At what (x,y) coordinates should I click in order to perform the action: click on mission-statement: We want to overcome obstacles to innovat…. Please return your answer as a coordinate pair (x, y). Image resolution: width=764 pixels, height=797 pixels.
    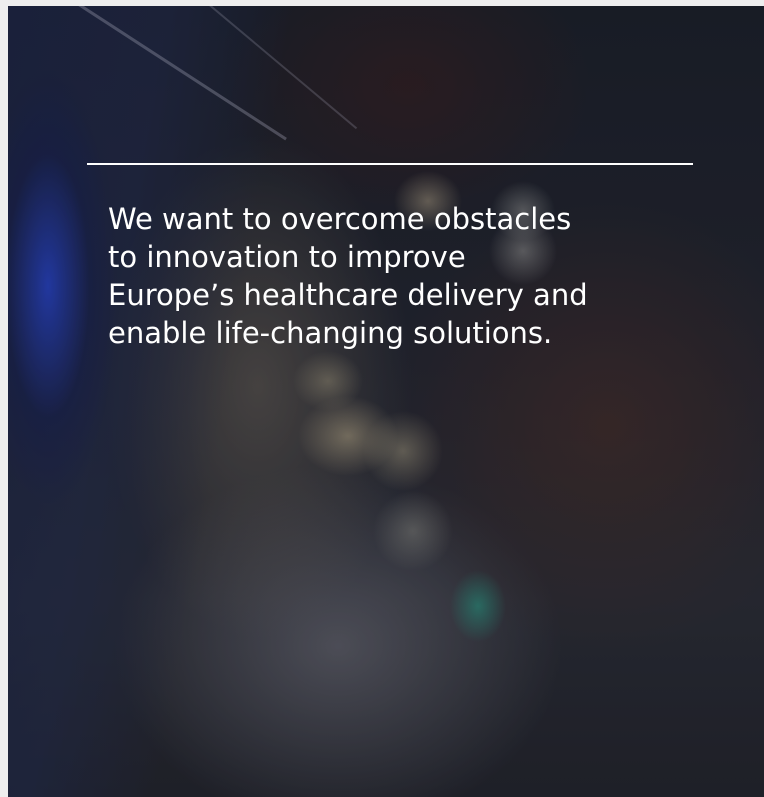
    Looking at the image, I should click on (348, 276).